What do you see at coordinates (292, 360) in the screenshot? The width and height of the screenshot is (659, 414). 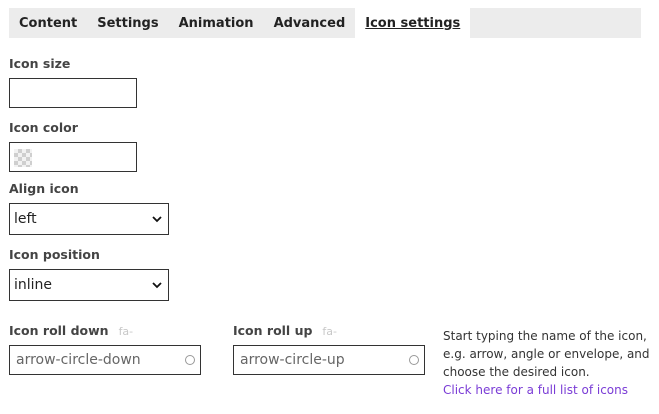 I see `icon-roll-up-value: arrow-circle-up` at bounding box center [292, 360].